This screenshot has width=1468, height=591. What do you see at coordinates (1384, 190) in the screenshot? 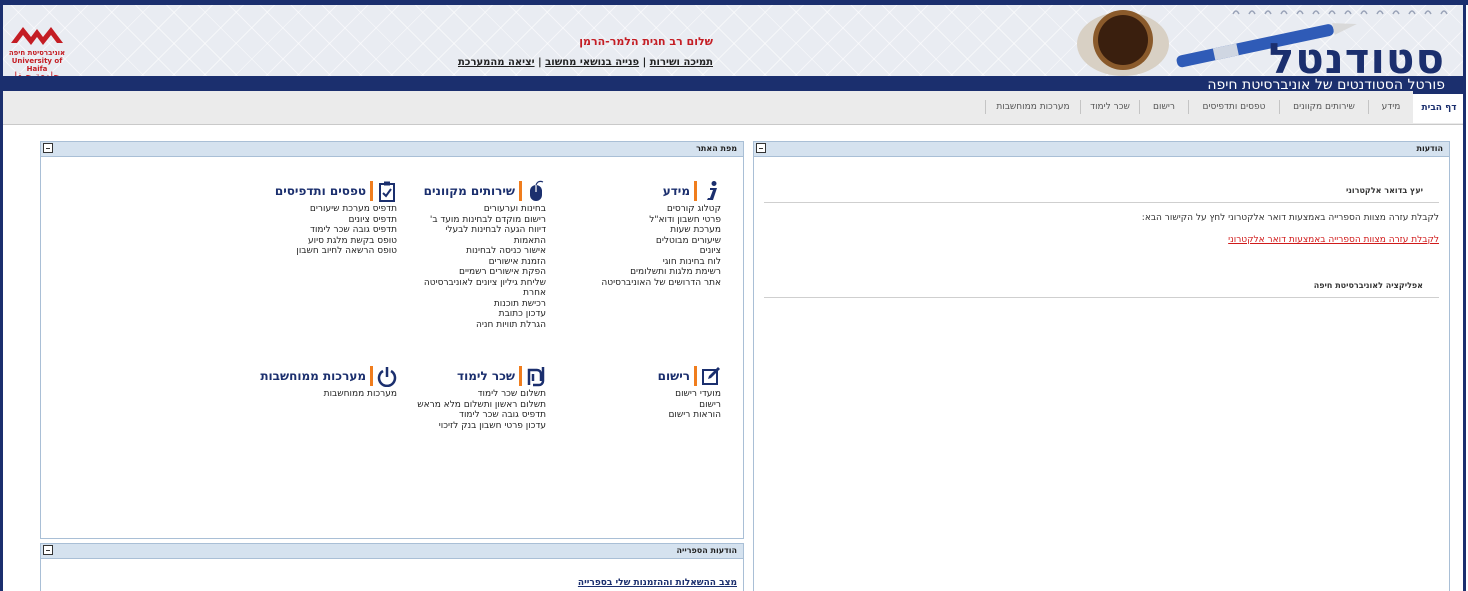
I see `email-advice-heading: יעץ בדואר אלקטרוני` at bounding box center [1384, 190].